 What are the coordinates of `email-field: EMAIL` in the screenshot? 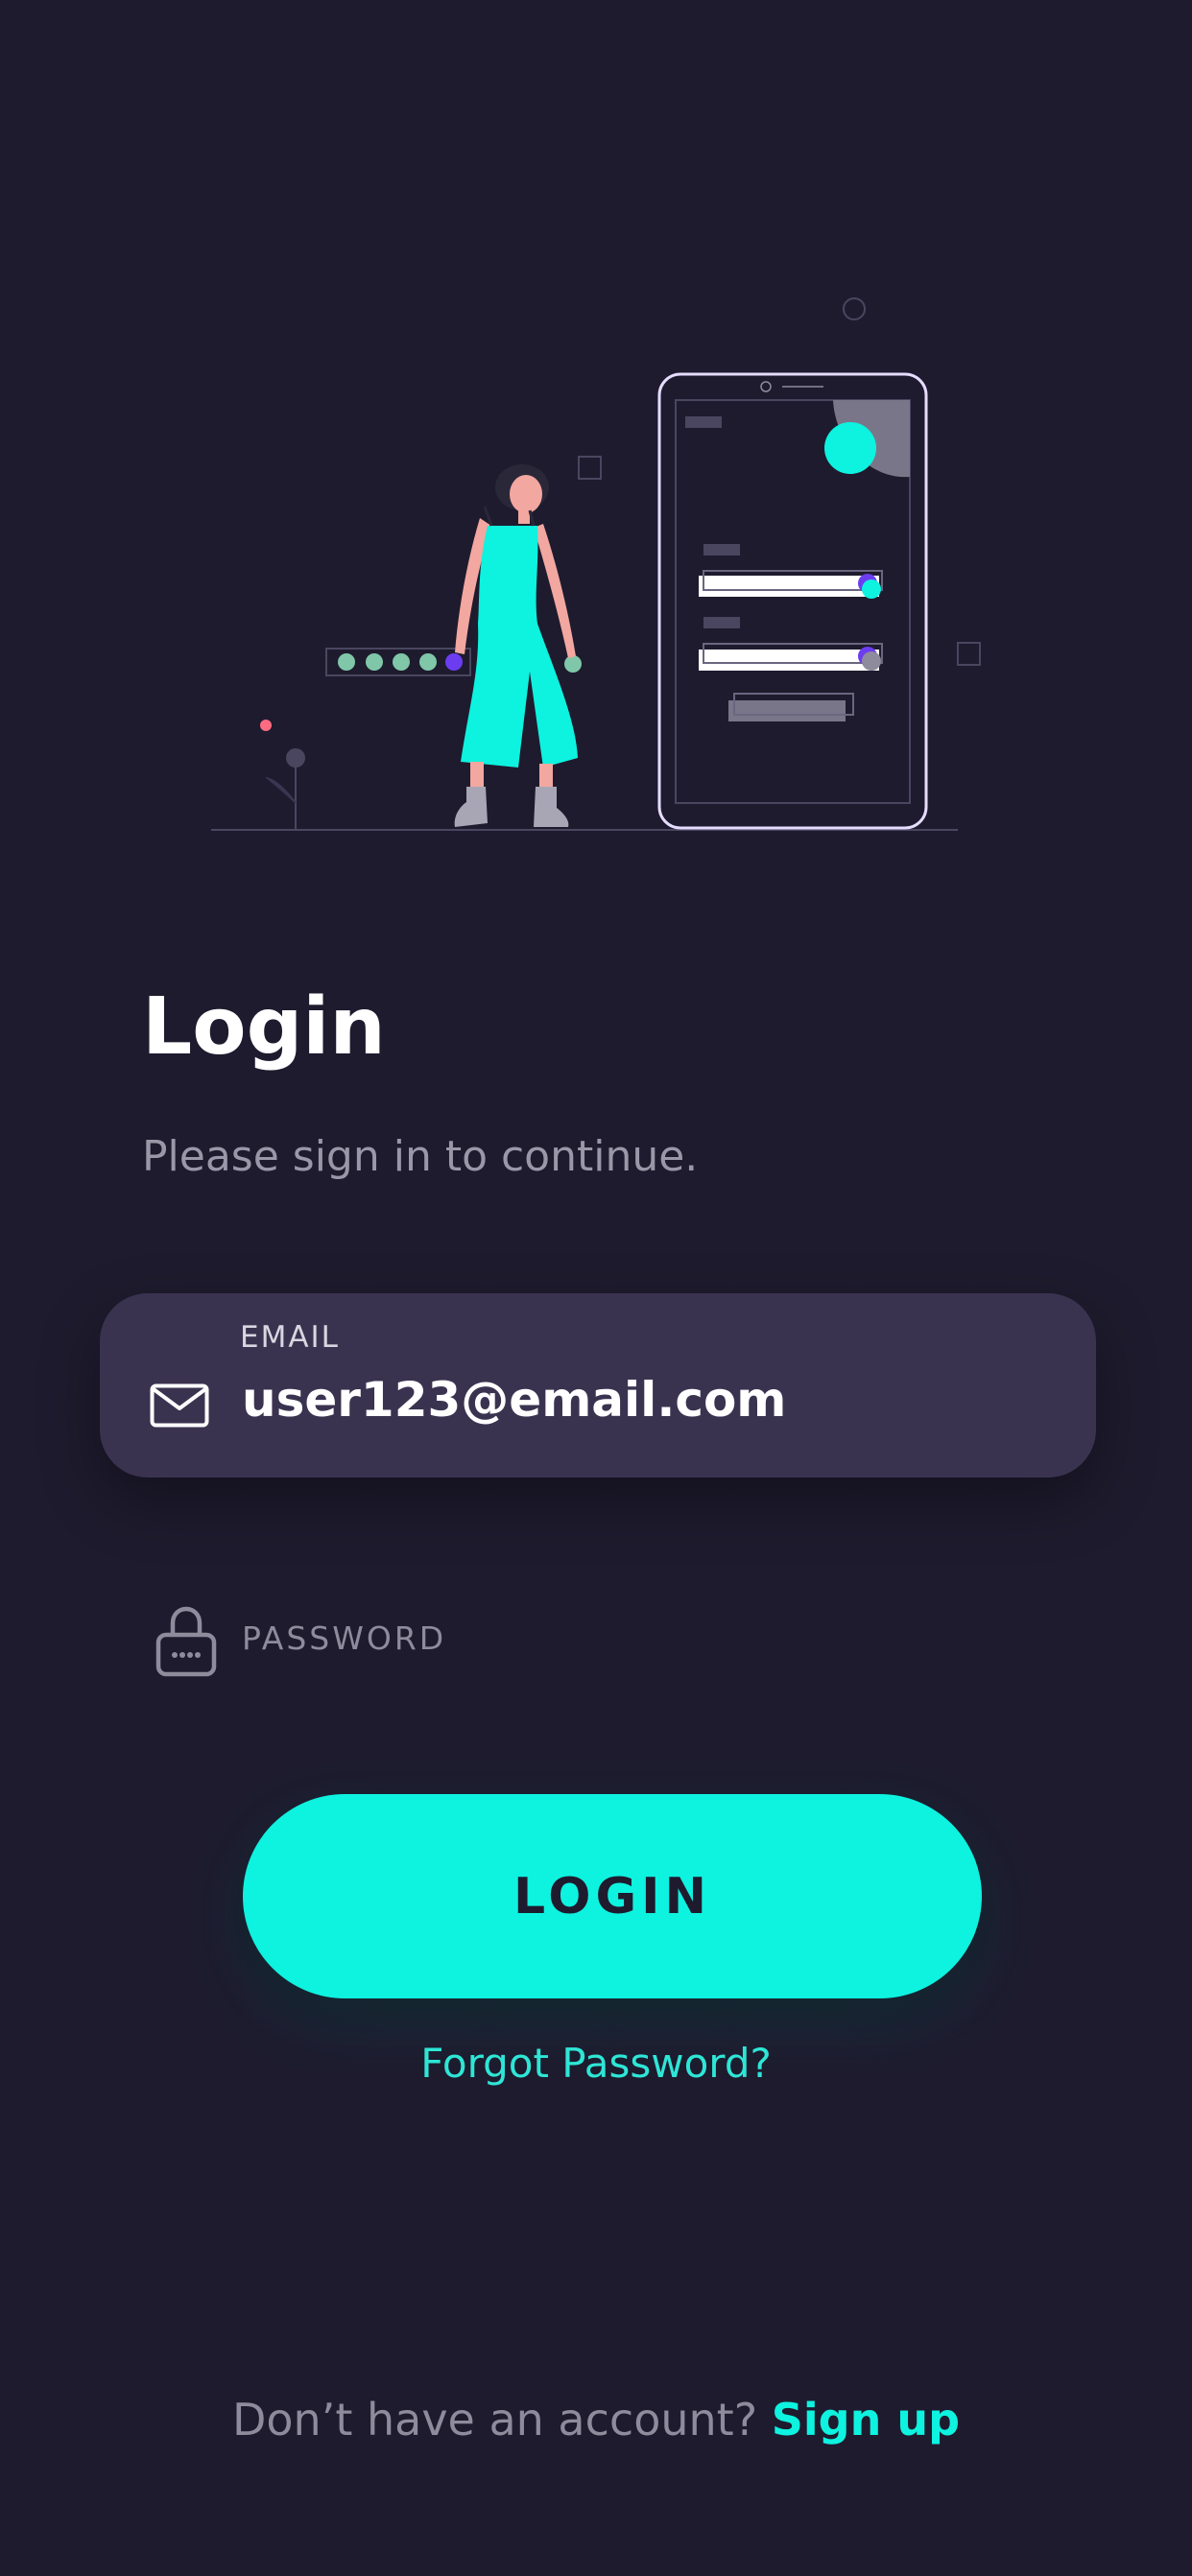 It's located at (598, 1385).